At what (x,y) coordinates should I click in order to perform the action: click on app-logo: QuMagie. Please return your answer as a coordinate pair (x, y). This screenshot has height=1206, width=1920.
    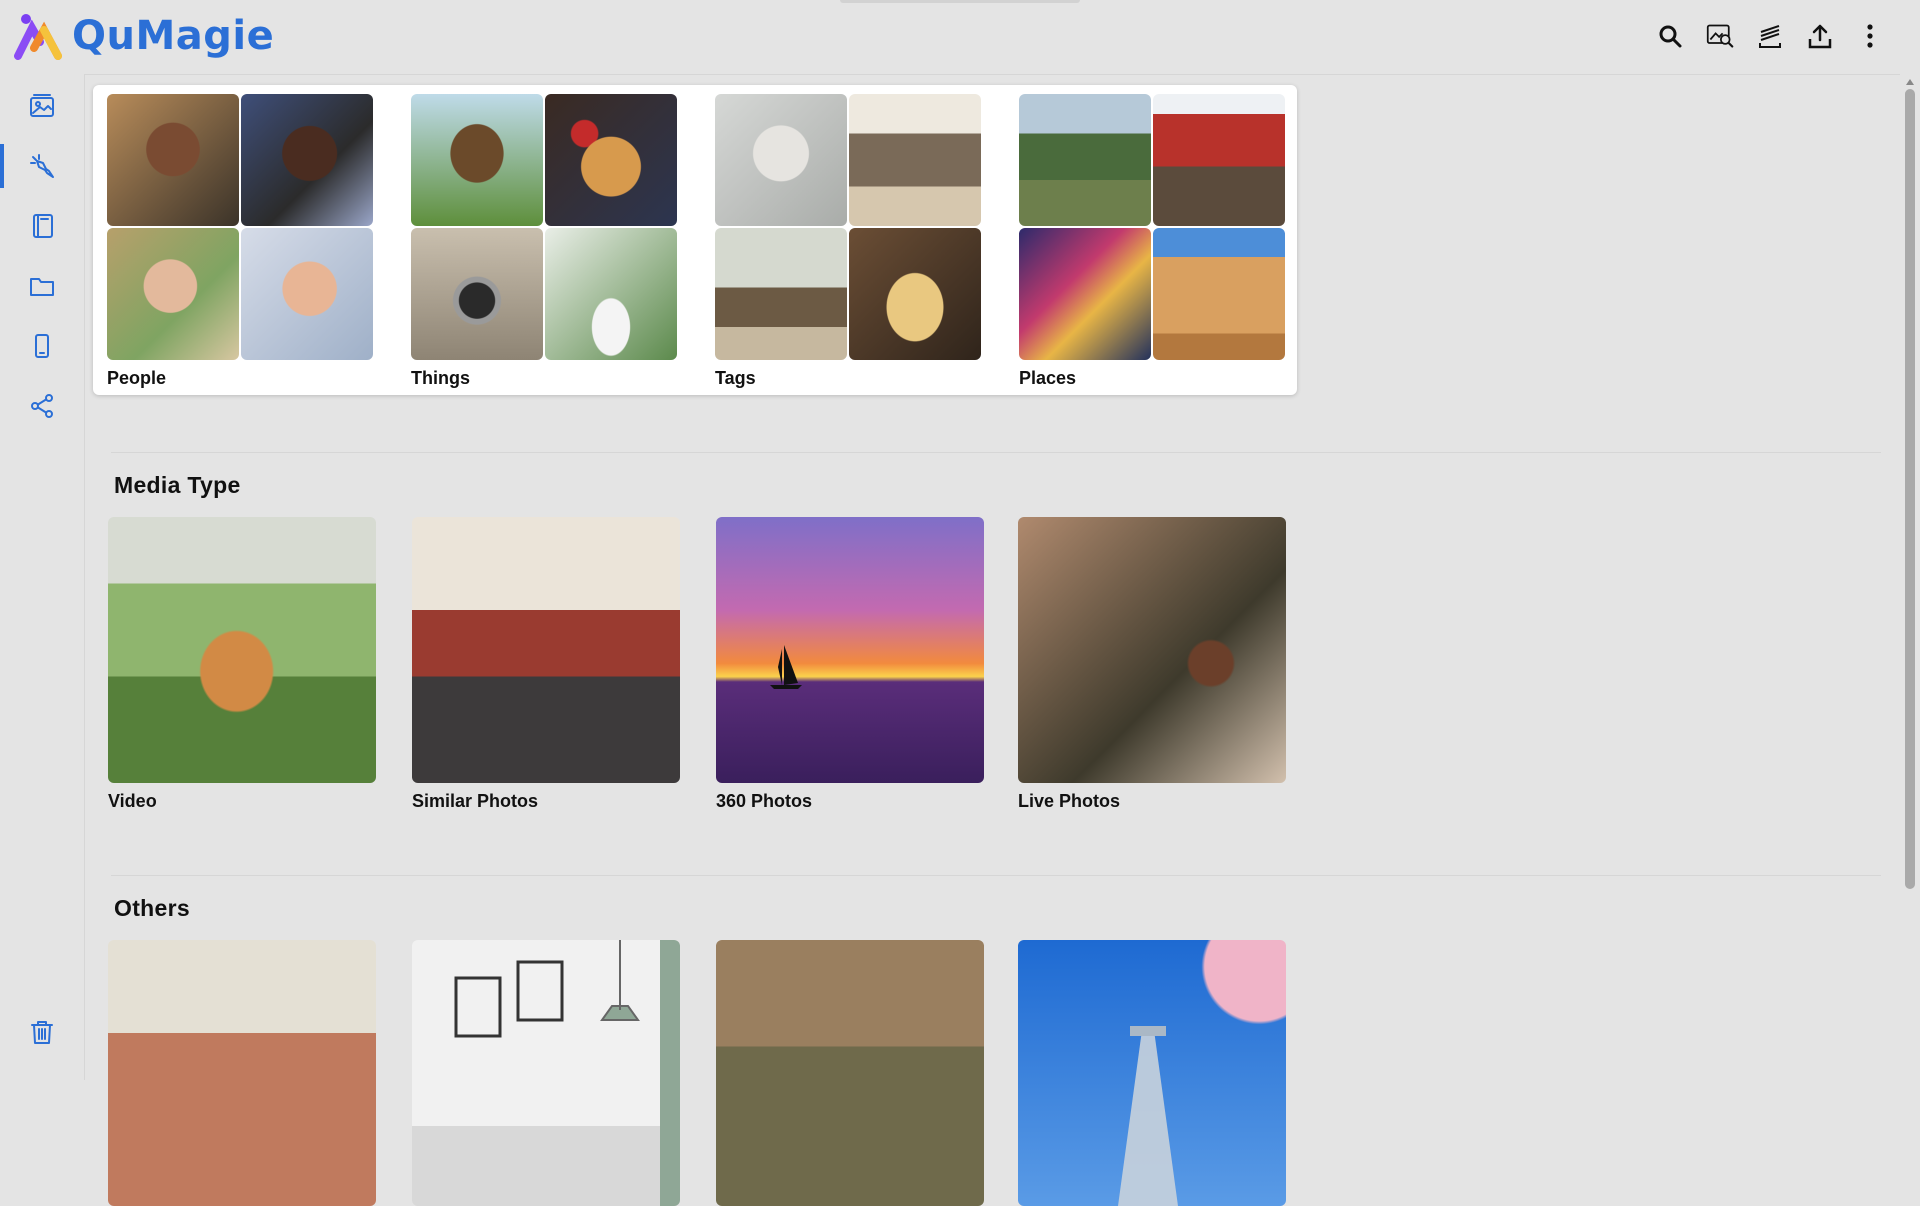
    Looking at the image, I should click on (144, 36).